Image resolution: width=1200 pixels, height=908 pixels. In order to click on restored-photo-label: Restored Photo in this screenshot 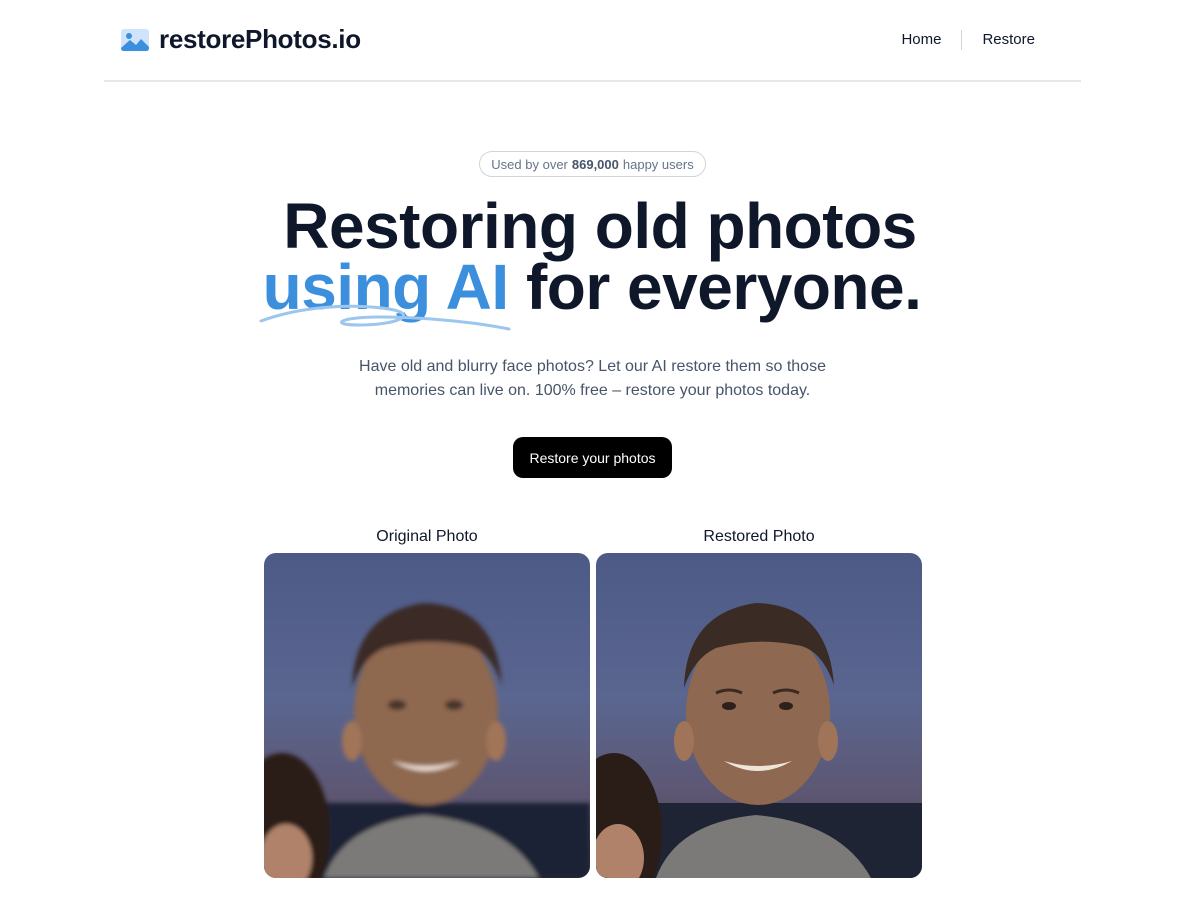, I will do `click(759, 536)`.